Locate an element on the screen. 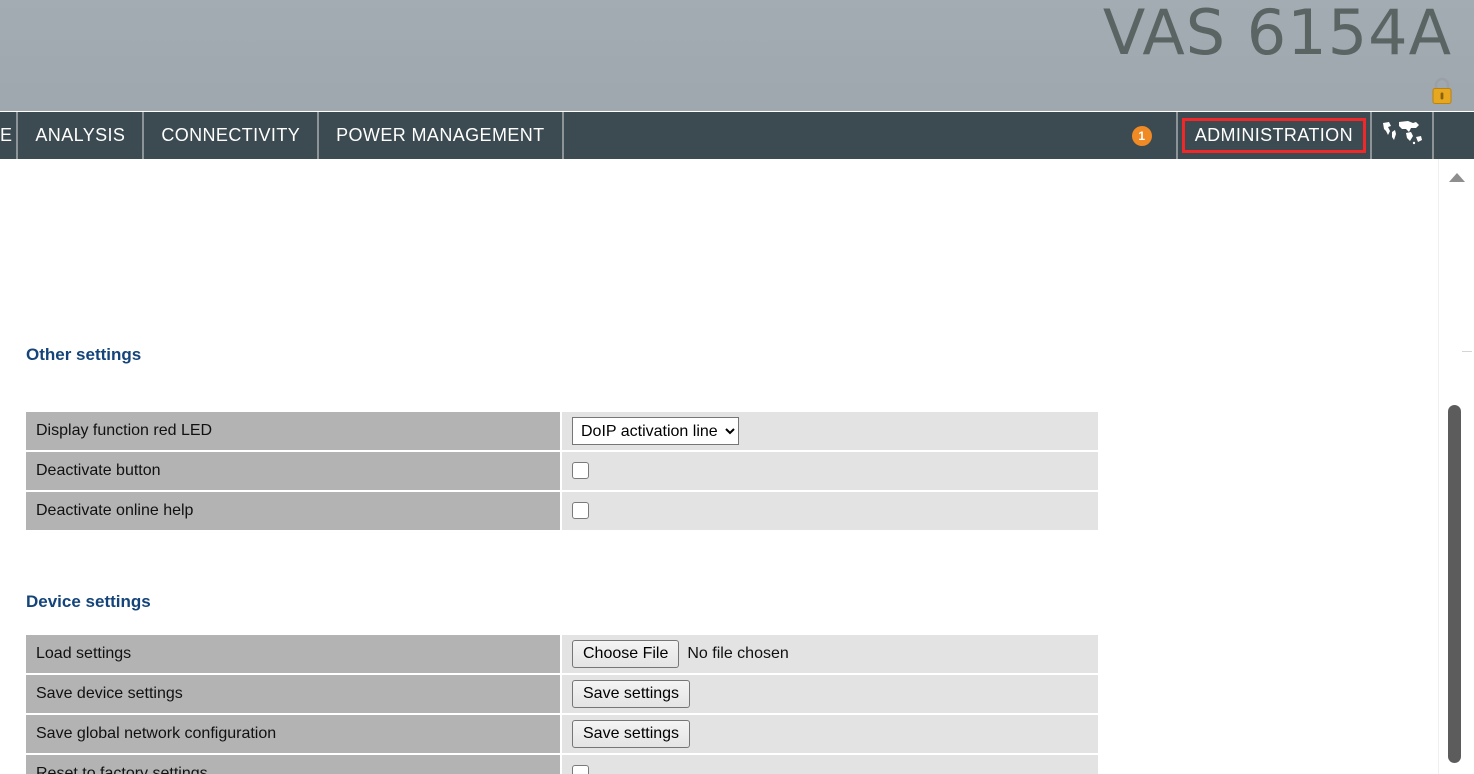 This screenshot has height=774, width=1474. padlock-locked-icon is located at coordinates (1442, 91).